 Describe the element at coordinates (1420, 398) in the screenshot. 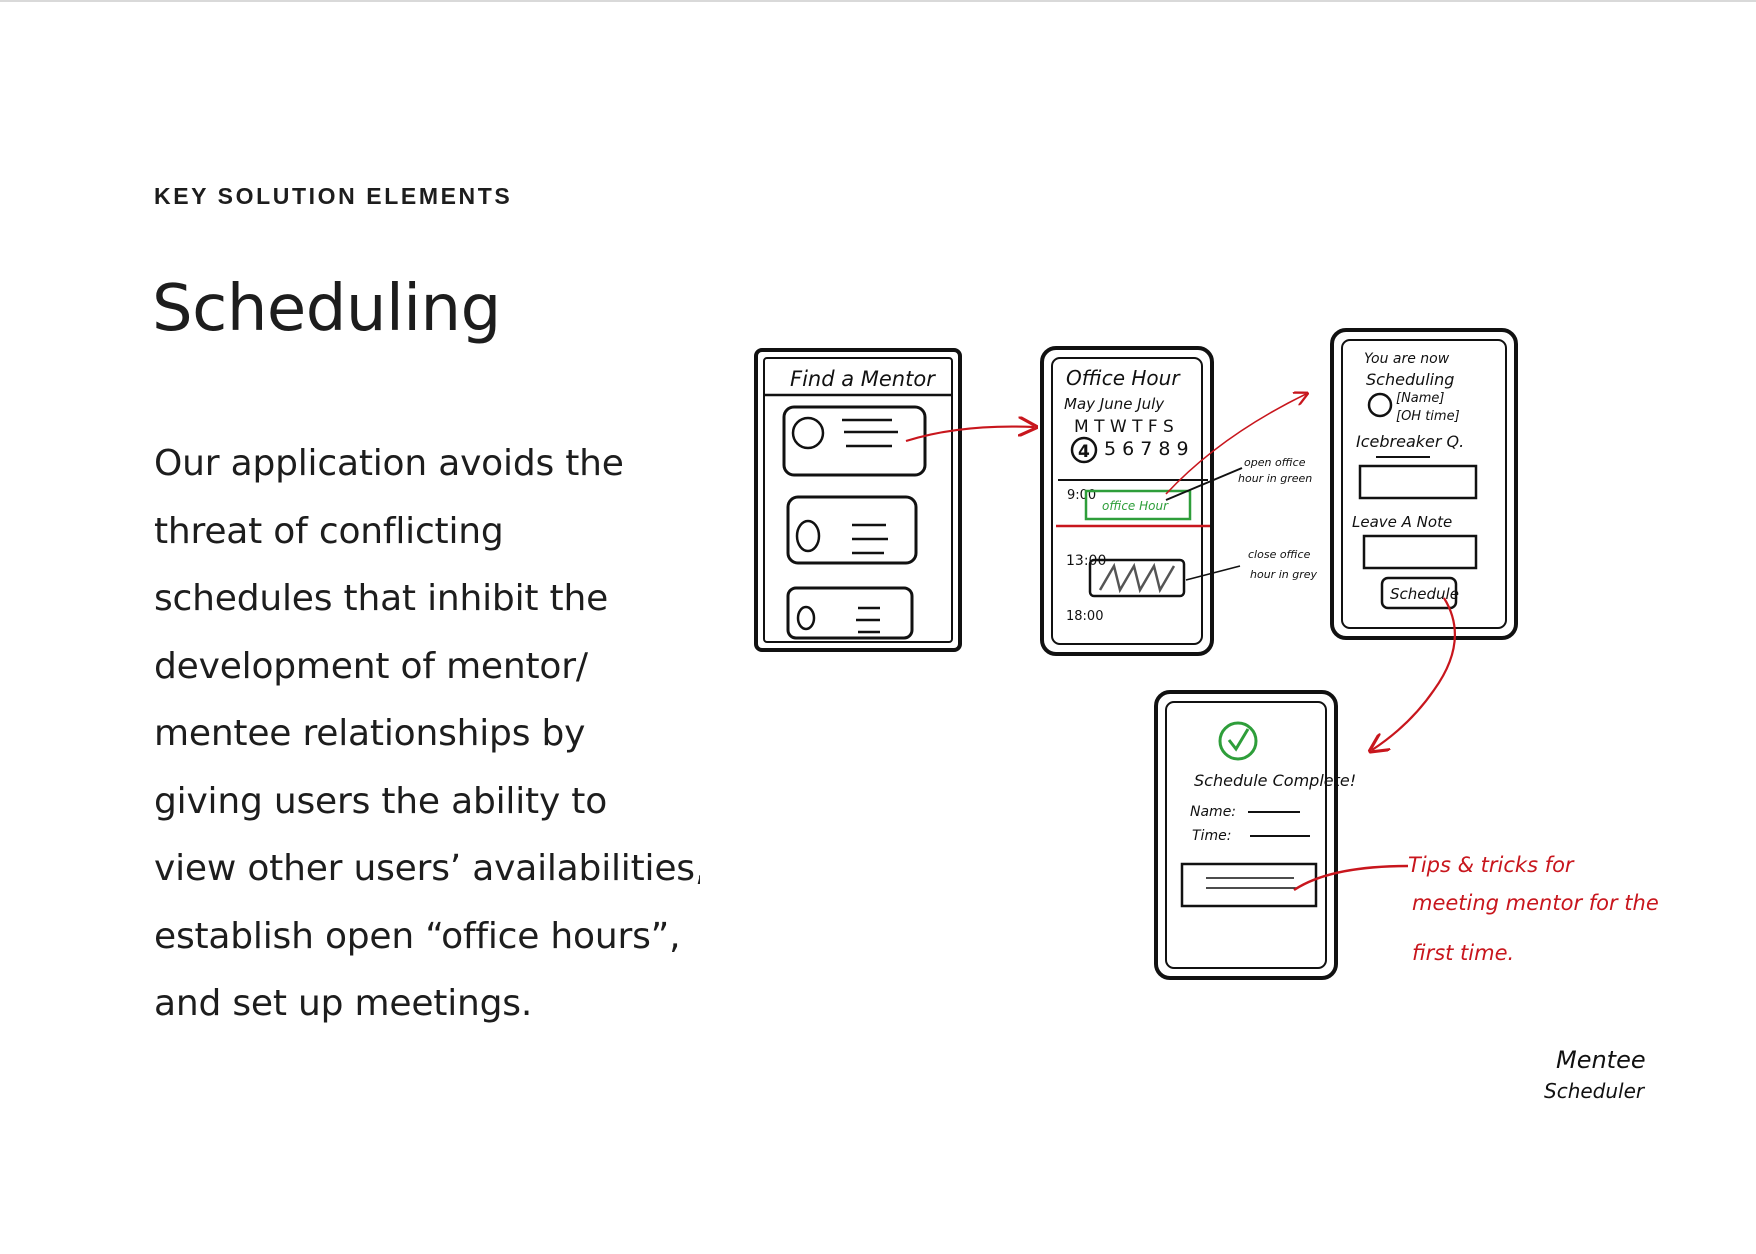

I see `screen3-line: [Name]` at that location.